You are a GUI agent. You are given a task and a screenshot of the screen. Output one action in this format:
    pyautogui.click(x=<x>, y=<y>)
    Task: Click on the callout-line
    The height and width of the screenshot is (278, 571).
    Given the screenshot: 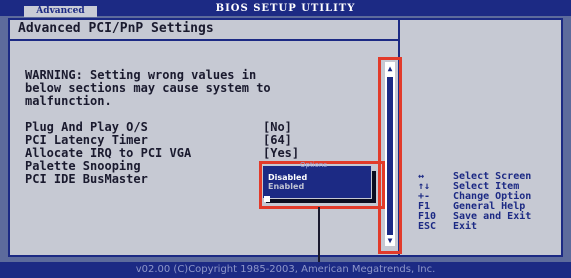 What is the action you would take?
    pyautogui.click(x=319, y=238)
    